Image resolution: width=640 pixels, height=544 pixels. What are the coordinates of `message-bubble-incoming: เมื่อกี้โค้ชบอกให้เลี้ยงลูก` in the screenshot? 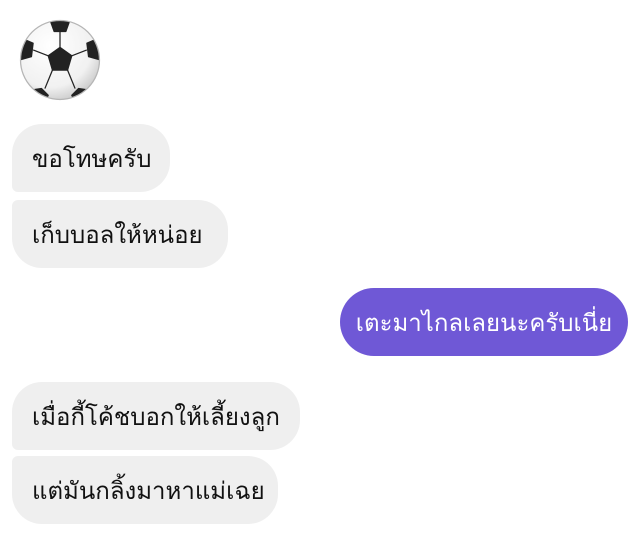 It's located at (156, 416).